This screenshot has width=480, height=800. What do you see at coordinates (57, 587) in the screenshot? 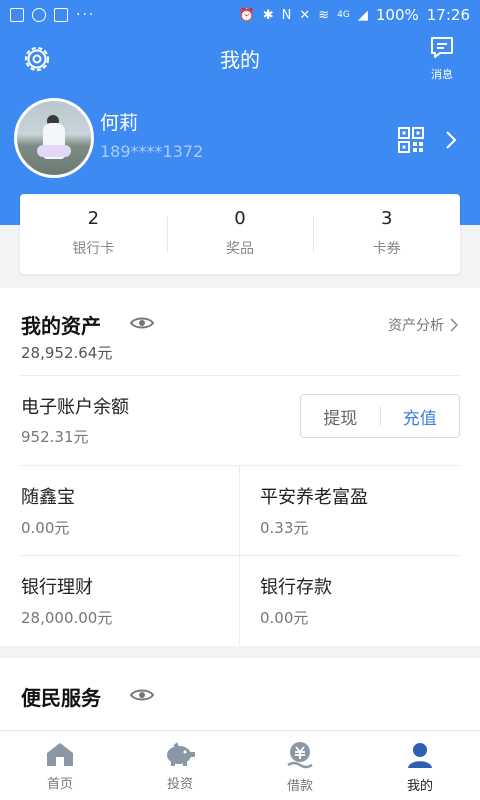
I see `asset-item-label: 银行理财` at bounding box center [57, 587].